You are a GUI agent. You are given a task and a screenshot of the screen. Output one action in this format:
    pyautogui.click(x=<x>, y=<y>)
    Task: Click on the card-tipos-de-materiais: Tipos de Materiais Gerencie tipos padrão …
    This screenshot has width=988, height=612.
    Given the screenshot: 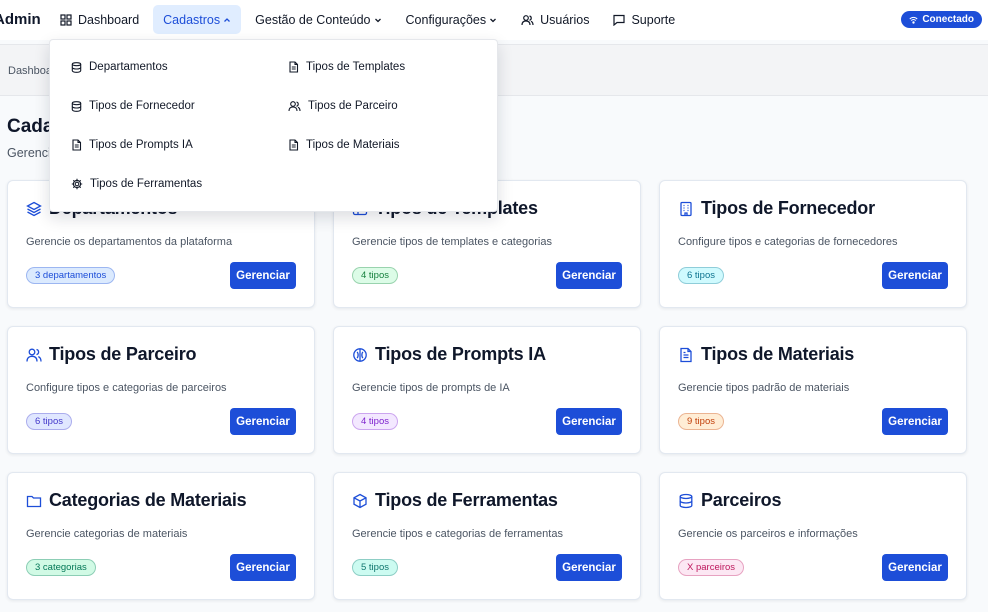 What is the action you would take?
    pyautogui.click(x=813, y=390)
    